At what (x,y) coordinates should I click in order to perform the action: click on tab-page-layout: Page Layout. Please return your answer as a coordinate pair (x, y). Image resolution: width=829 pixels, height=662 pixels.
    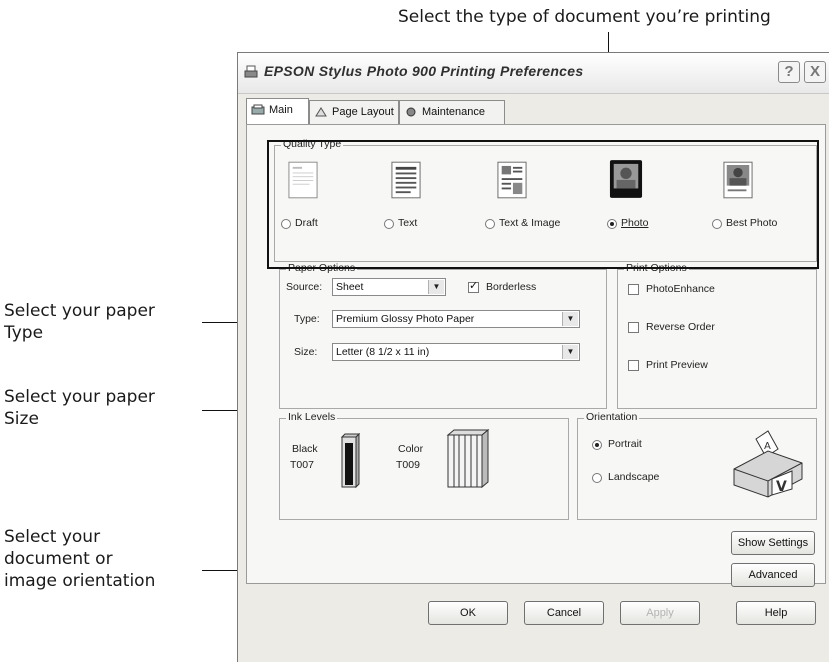
    Looking at the image, I should click on (354, 112).